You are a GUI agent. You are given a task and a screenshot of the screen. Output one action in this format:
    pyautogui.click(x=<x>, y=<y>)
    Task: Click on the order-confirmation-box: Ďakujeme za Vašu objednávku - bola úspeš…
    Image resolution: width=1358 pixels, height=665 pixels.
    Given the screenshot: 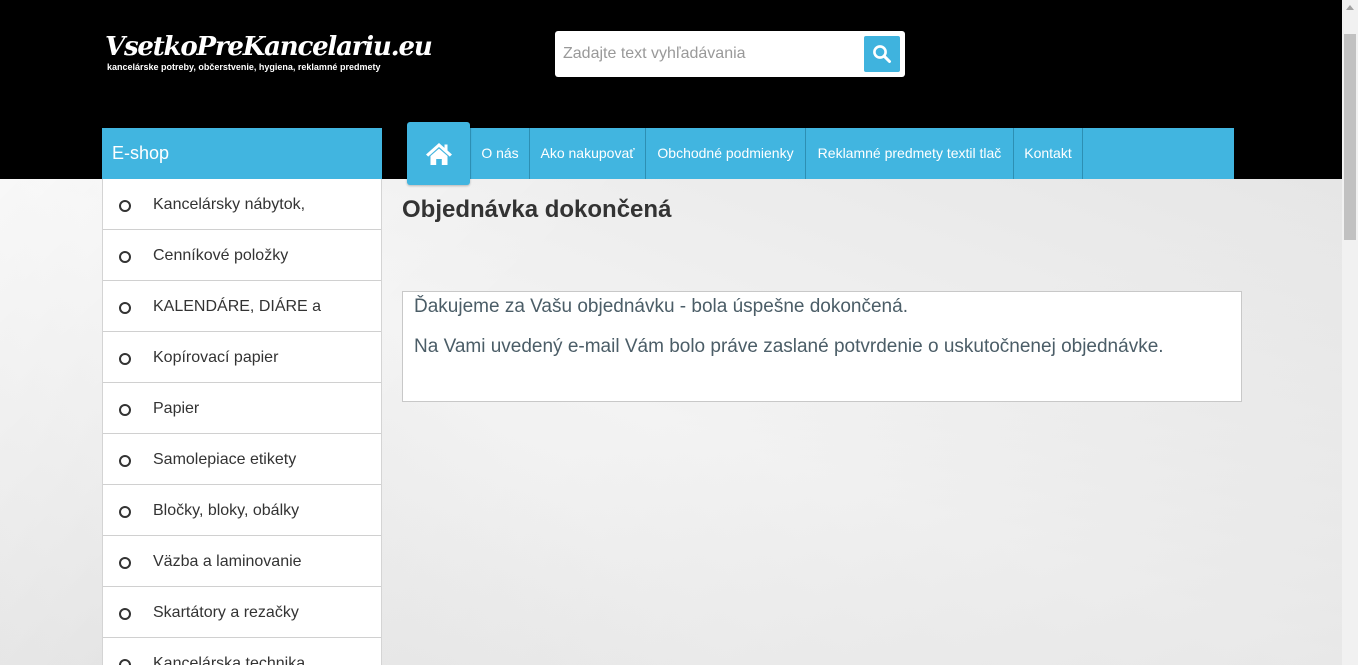 What is the action you would take?
    pyautogui.click(x=822, y=346)
    